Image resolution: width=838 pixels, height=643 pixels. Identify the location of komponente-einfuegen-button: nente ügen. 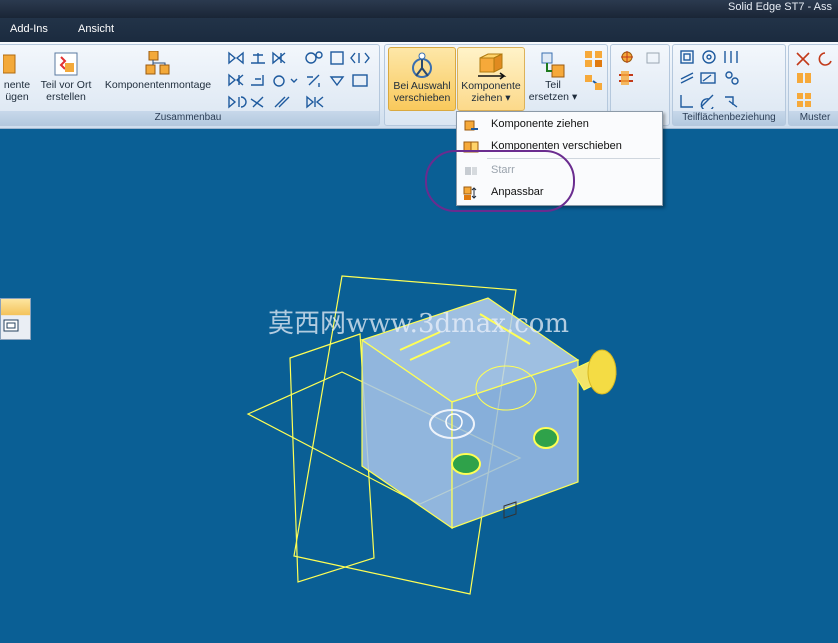
(18, 77).